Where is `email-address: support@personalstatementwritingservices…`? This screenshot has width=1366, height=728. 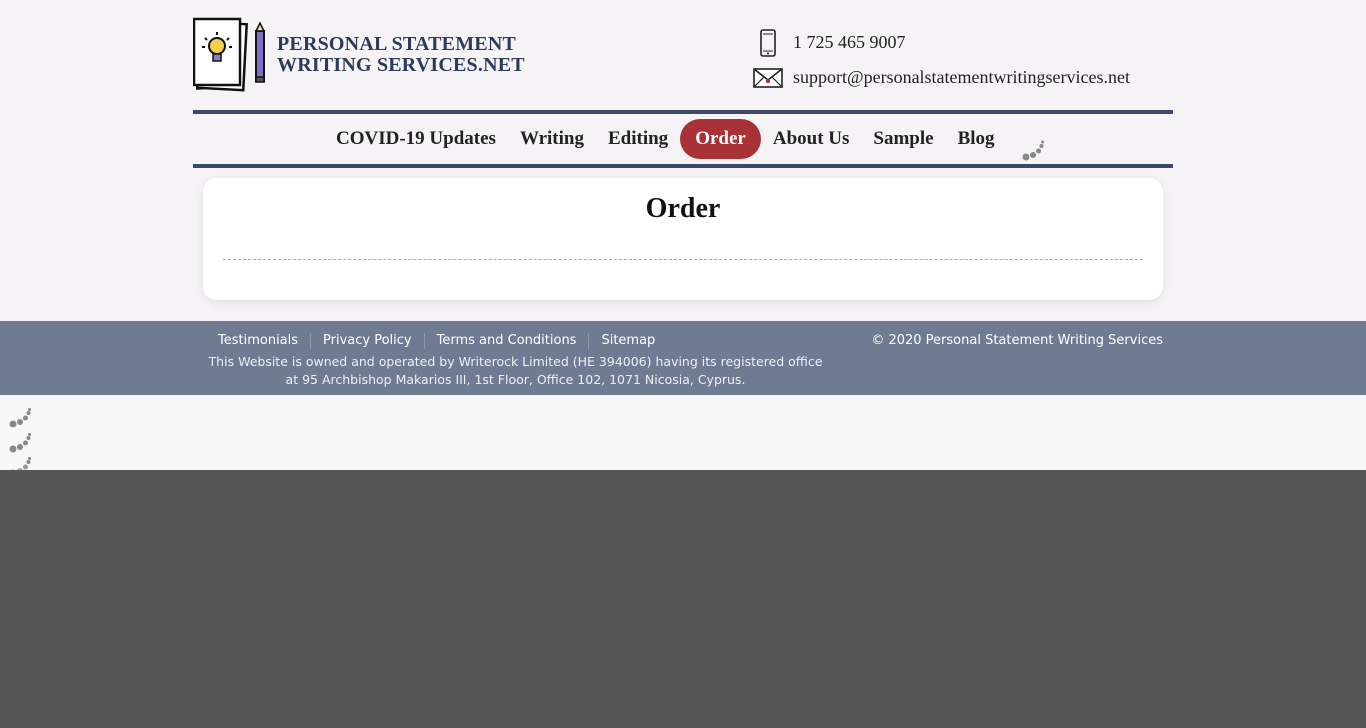
email-address: support@personalstatementwritingservices… is located at coordinates (961, 77).